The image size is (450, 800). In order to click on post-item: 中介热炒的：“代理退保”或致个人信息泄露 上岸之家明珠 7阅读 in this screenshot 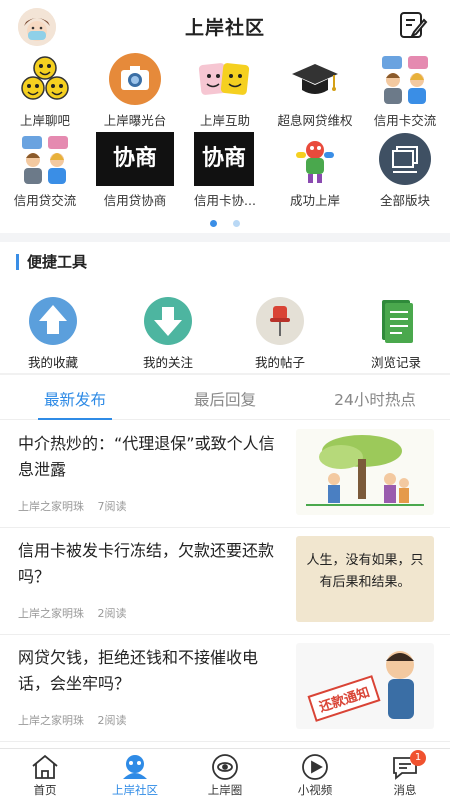, I will do `click(225, 474)`.